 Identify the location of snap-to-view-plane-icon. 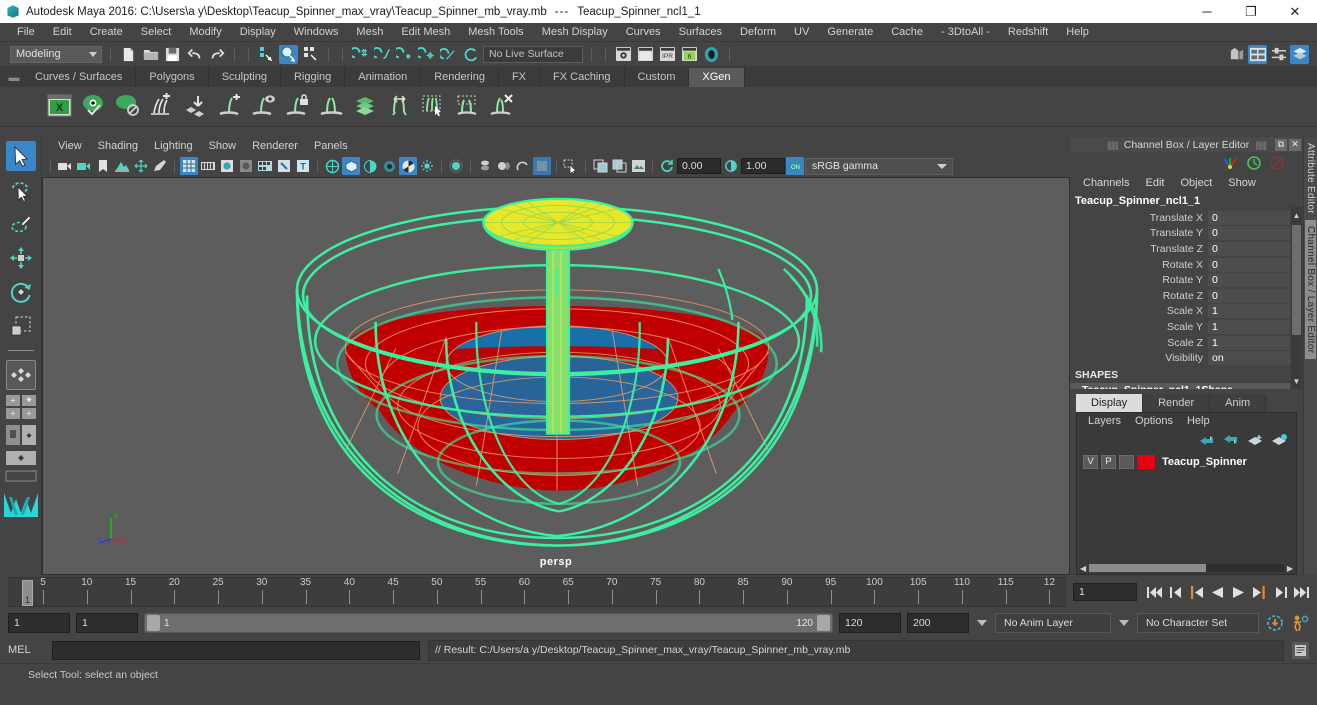
(448, 54).